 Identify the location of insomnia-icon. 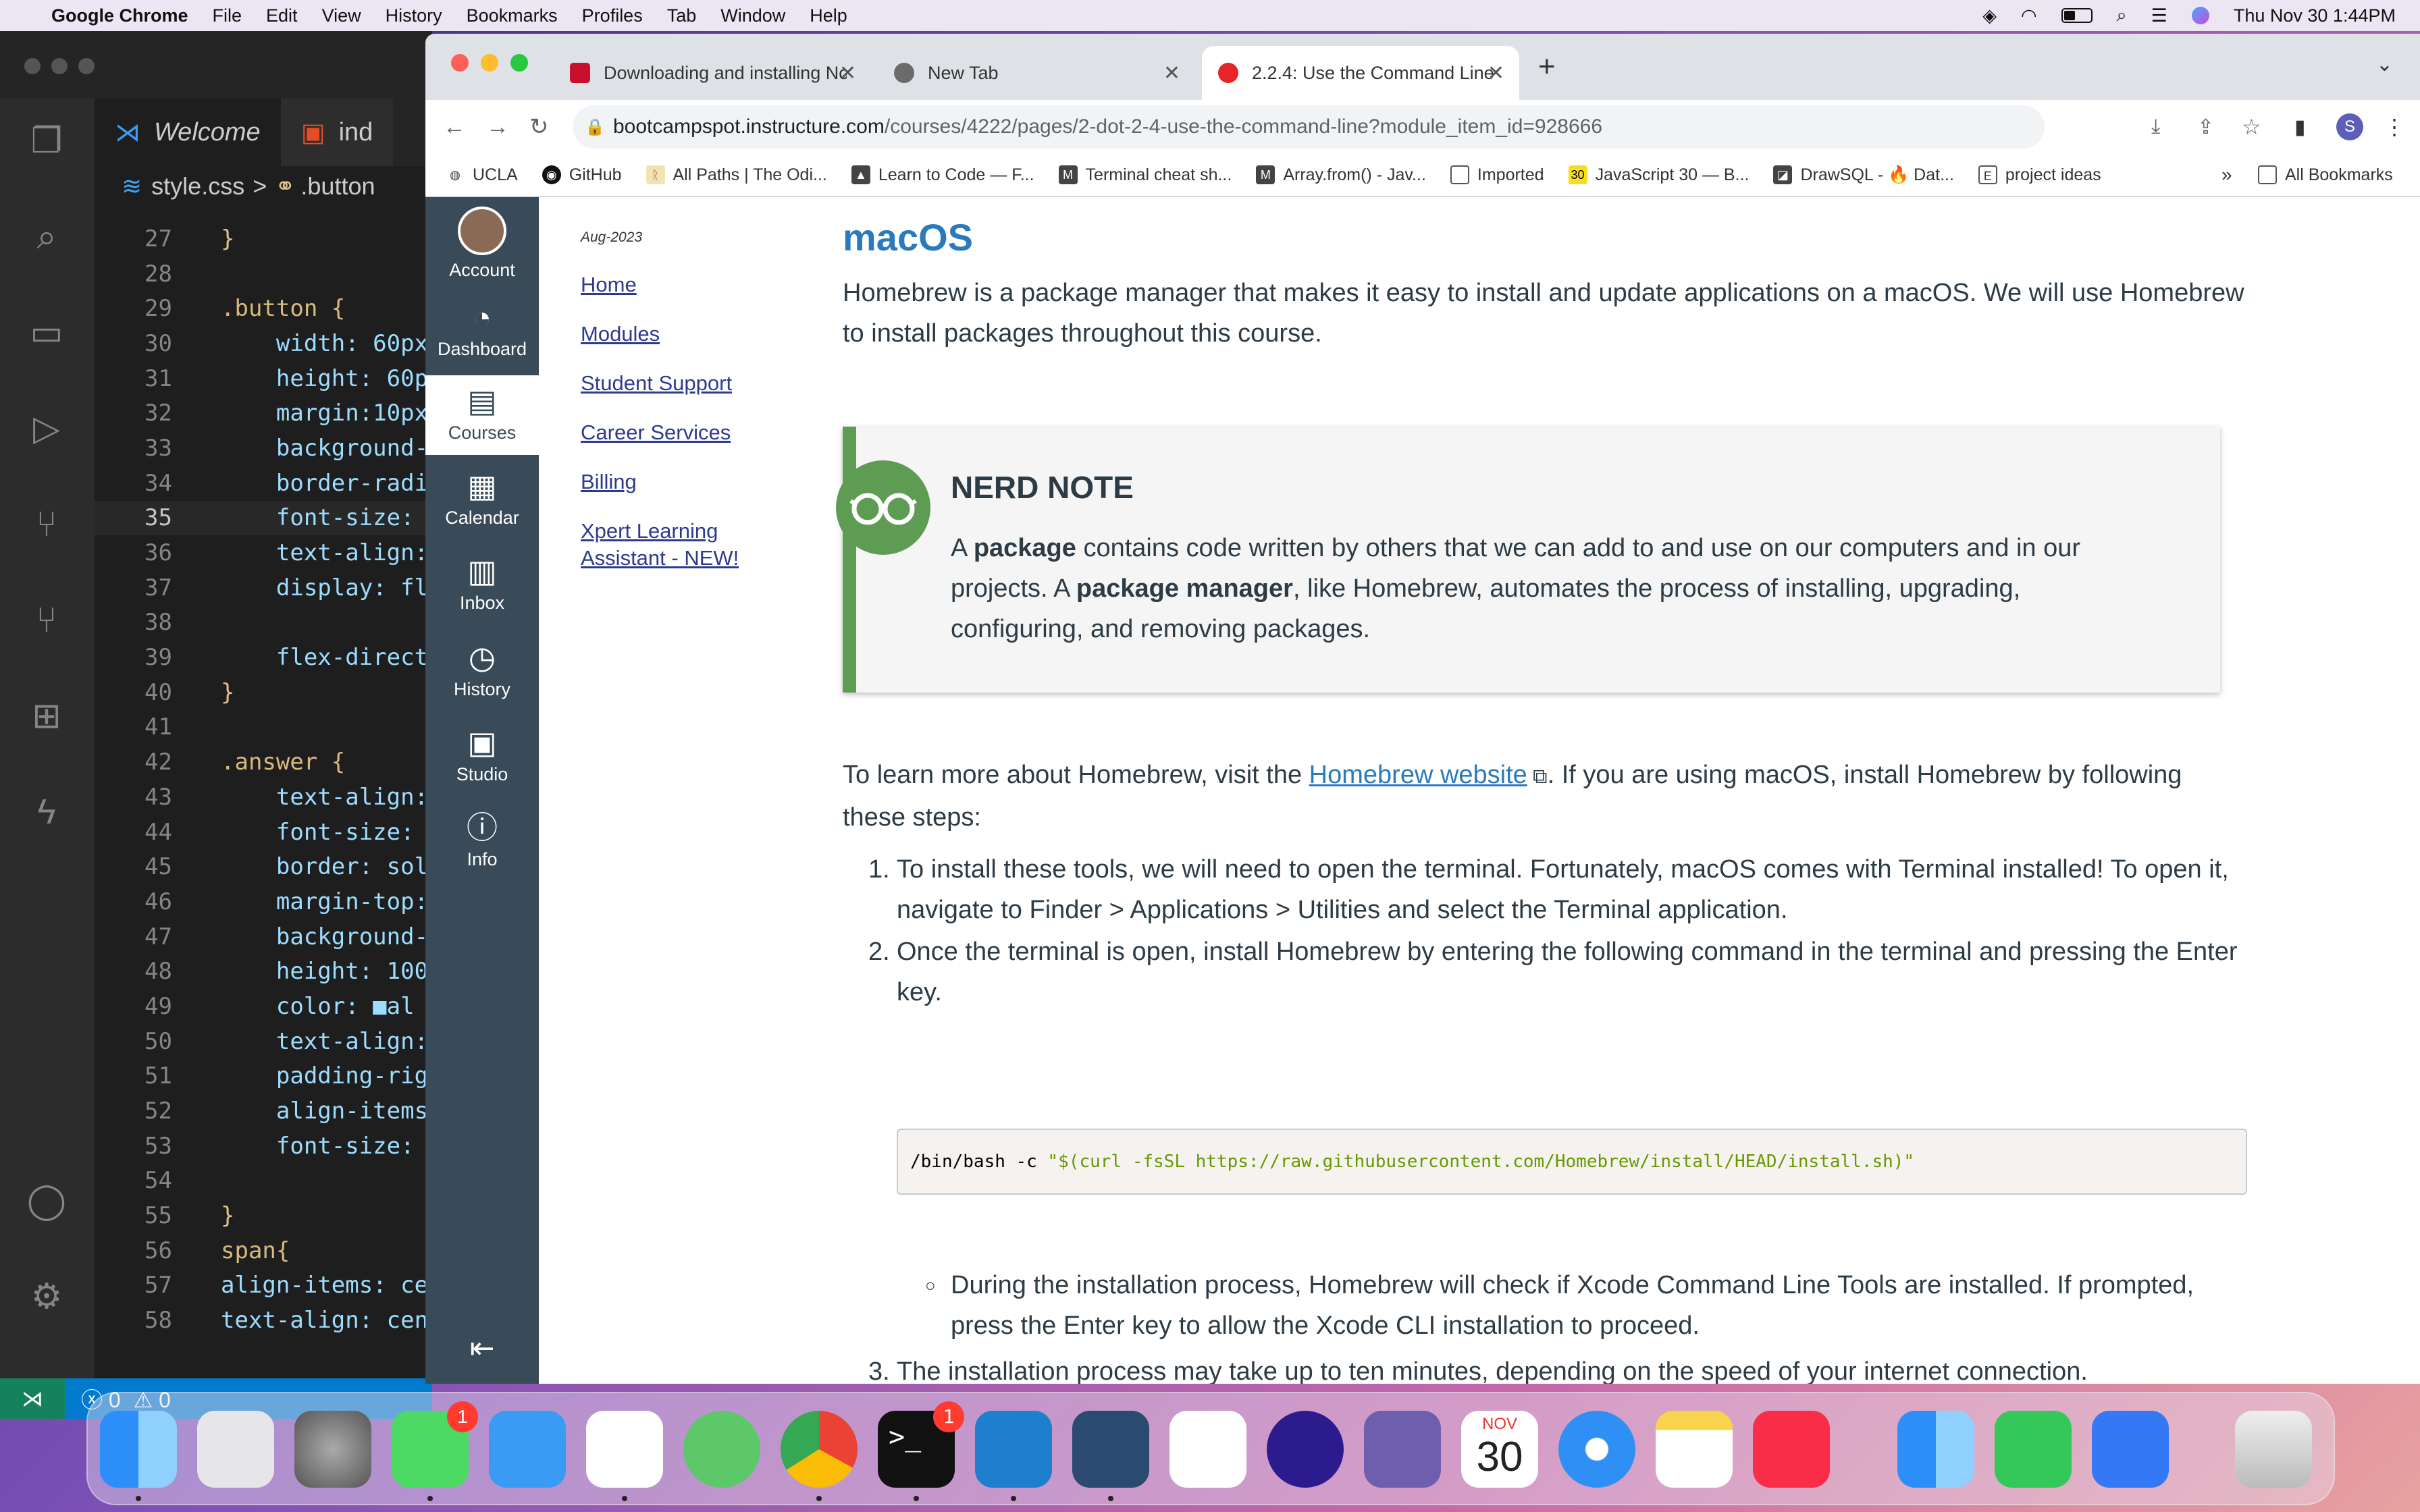
(1305, 1449).